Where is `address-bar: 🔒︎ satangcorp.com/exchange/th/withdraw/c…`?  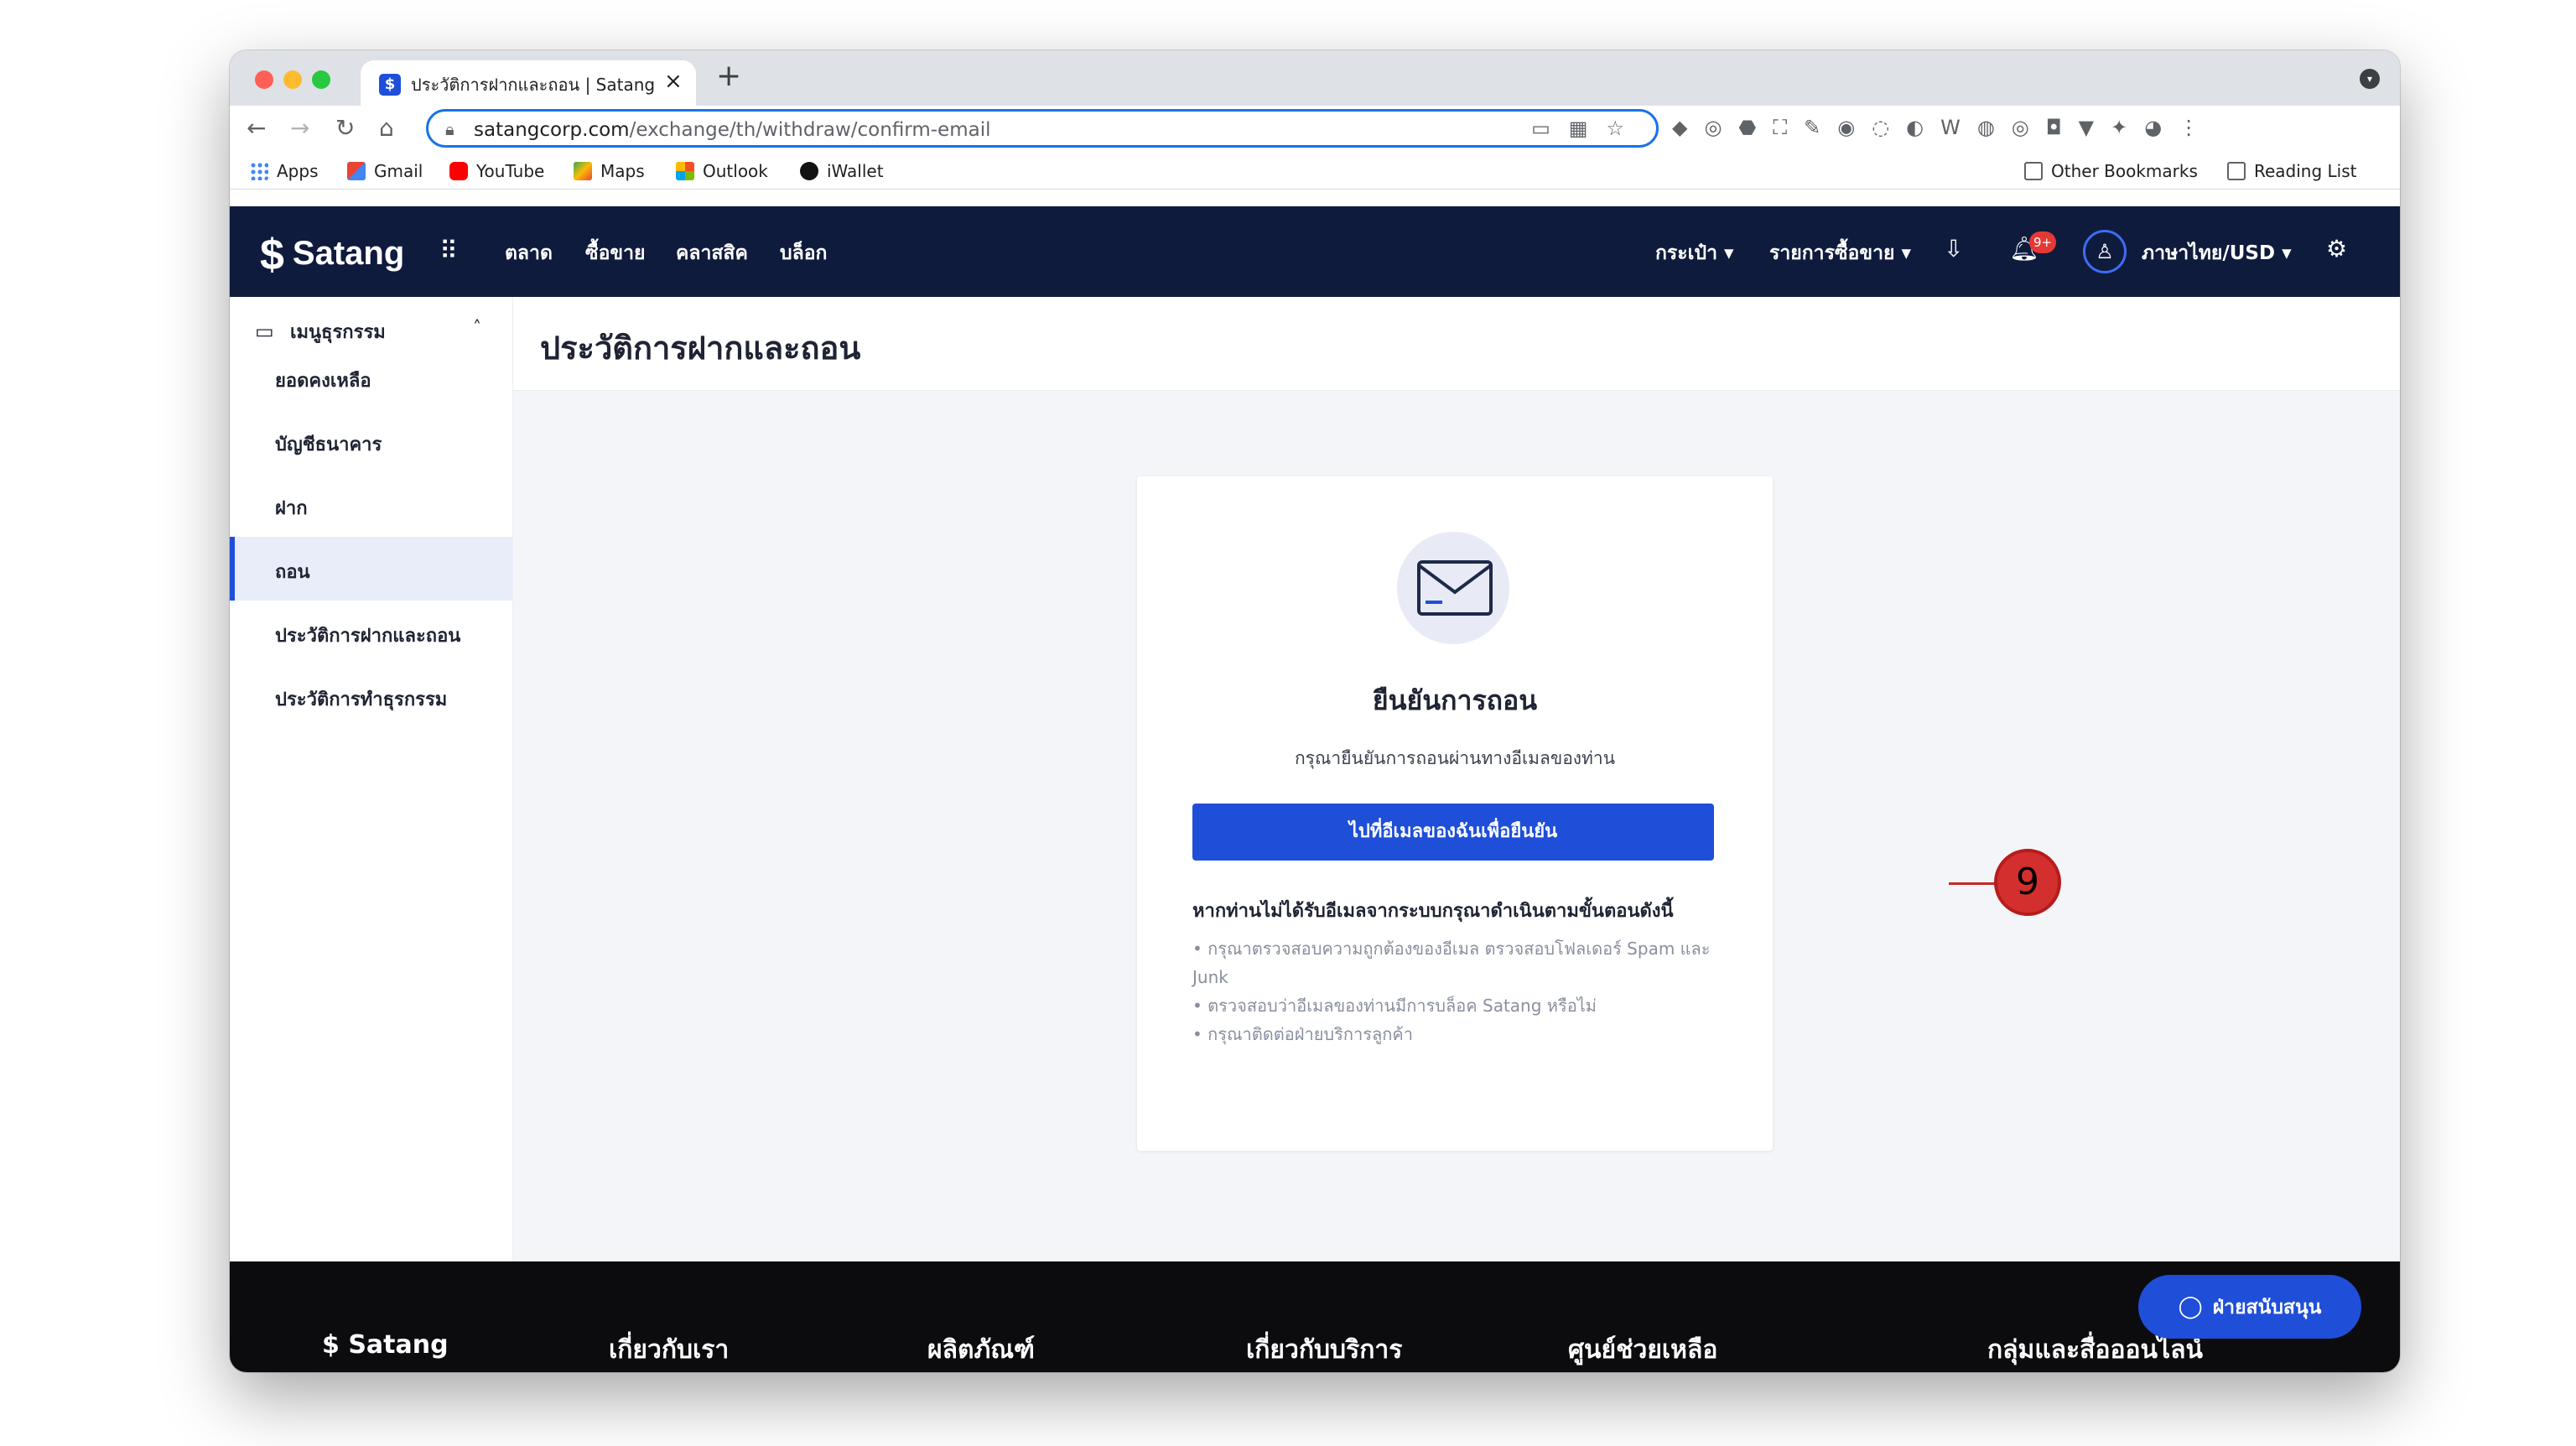 address-bar: 🔒︎ satangcorp.com/exchange/th/withdraw/c… is located at coordinates (1042, 128).